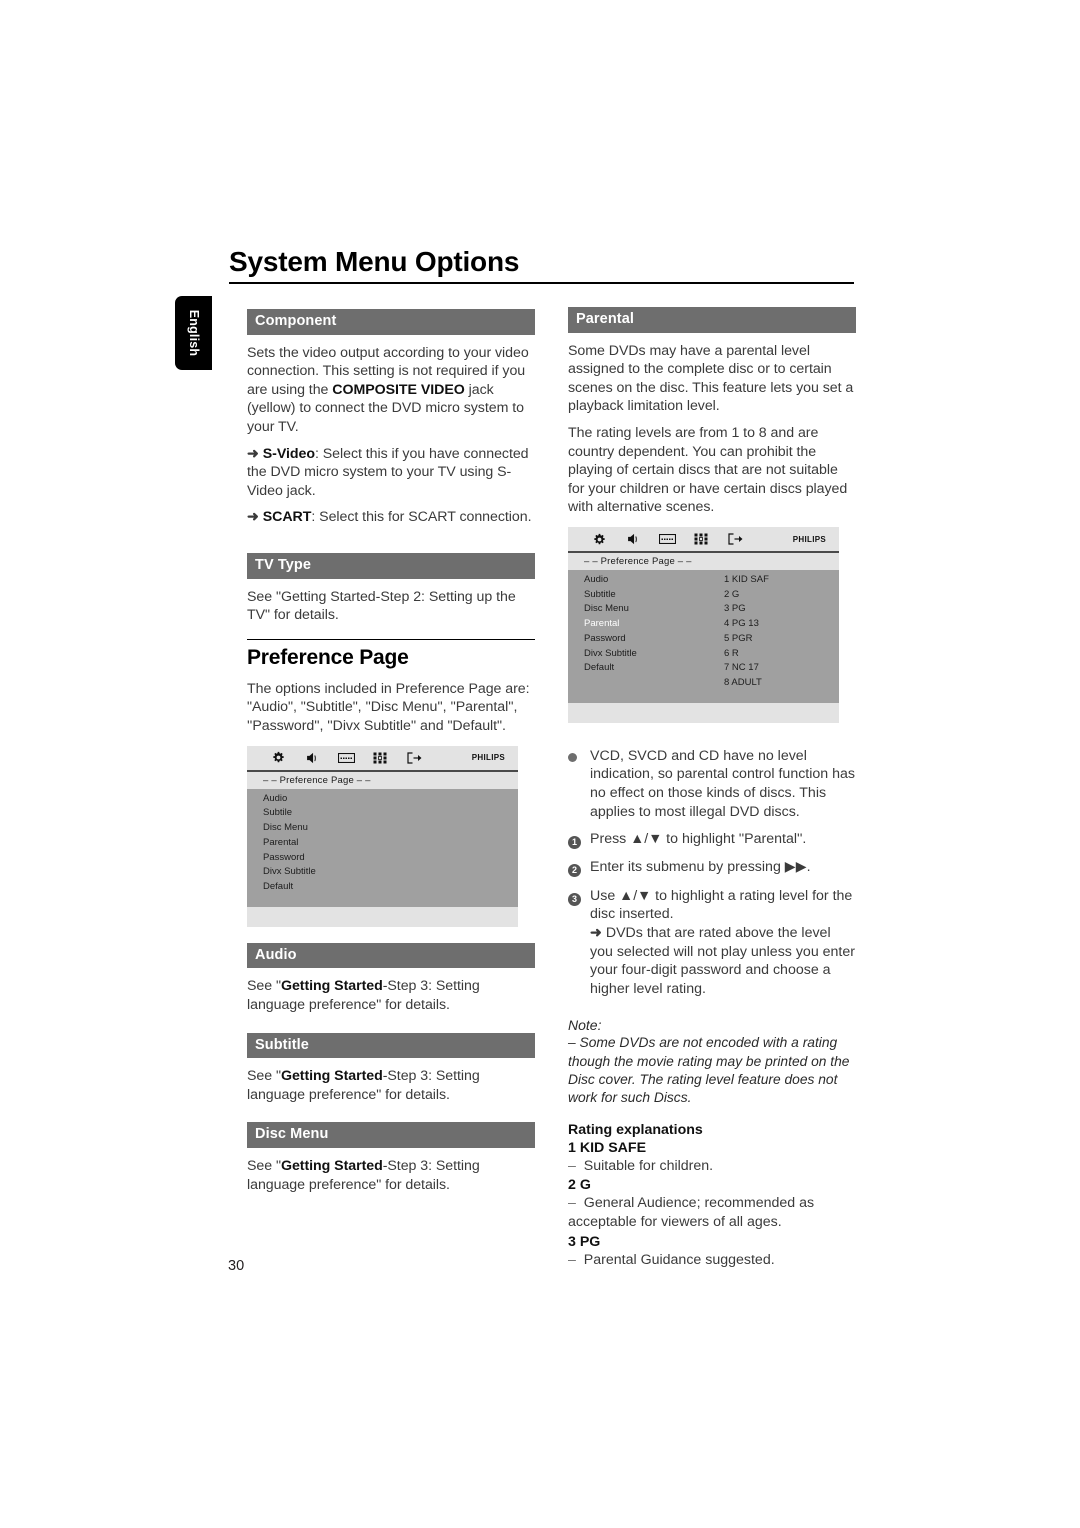  What do you see at coordinates (741, 624) in the screenshot?
I see `osd-item-value: 4 PG 13` at bounding box center [741, 624].